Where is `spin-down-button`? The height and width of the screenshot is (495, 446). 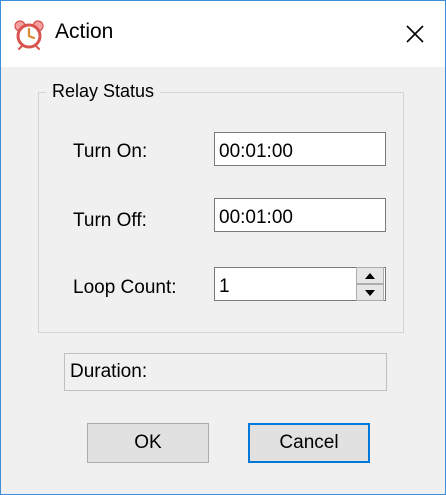
spin-down-button is located at coordinates (370, 292).